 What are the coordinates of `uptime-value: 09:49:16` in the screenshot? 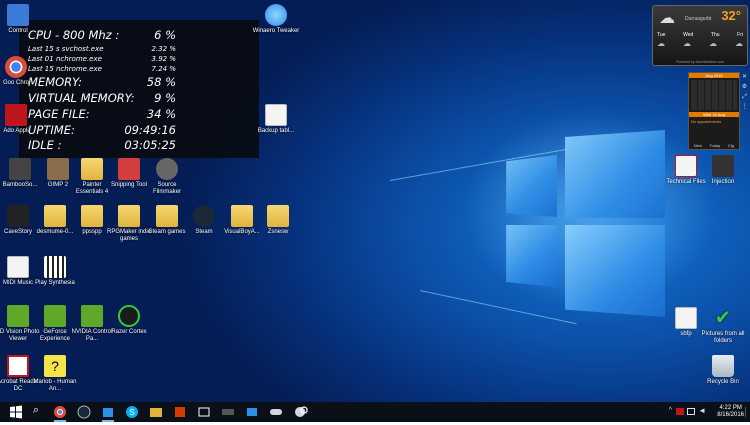 It's located at (150, 130).